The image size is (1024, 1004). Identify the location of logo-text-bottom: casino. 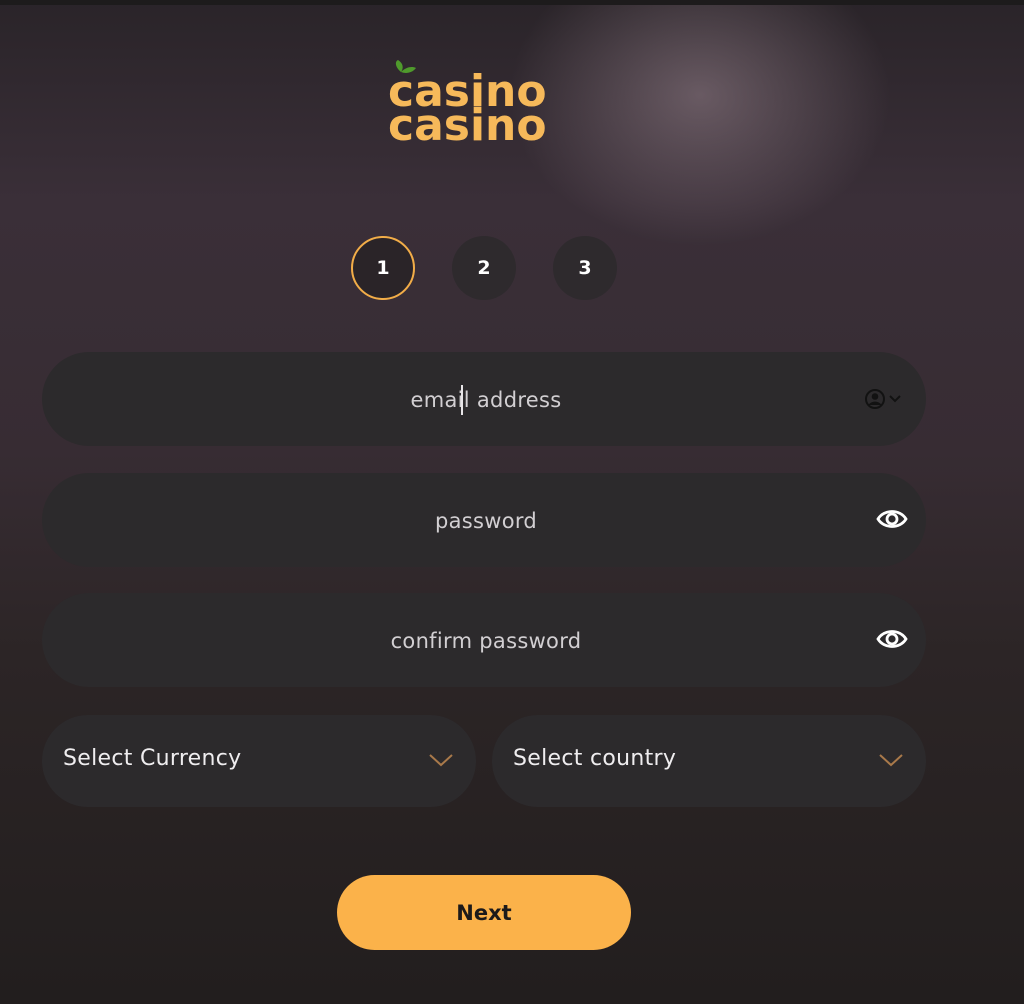
(467, 124).